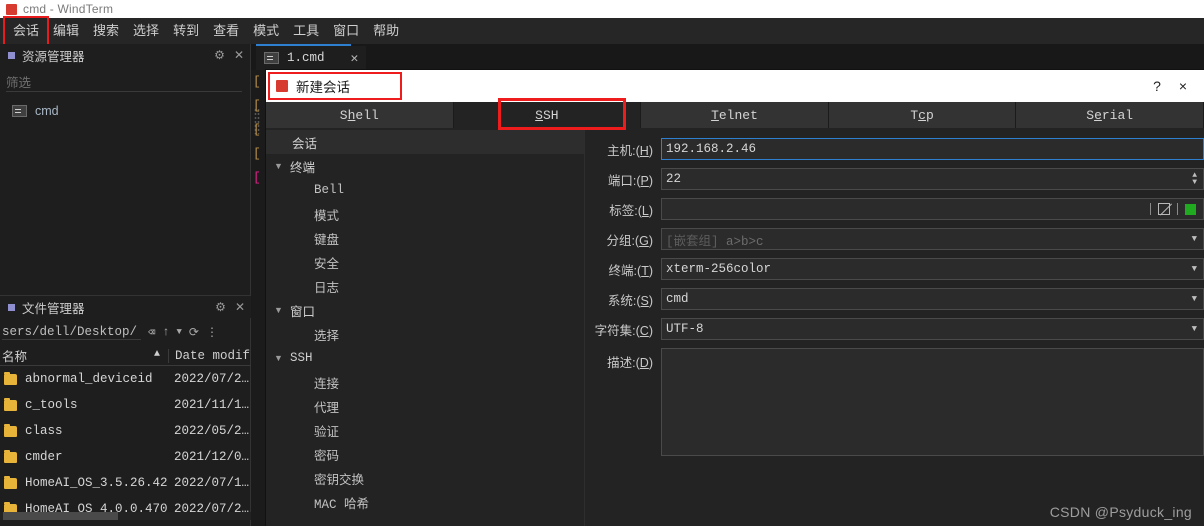 This screenshot has height=526, width=1204. Describe the element at coordinates (932, 299) in the screenshot. I see `system-select: cmd ▼` at that location.